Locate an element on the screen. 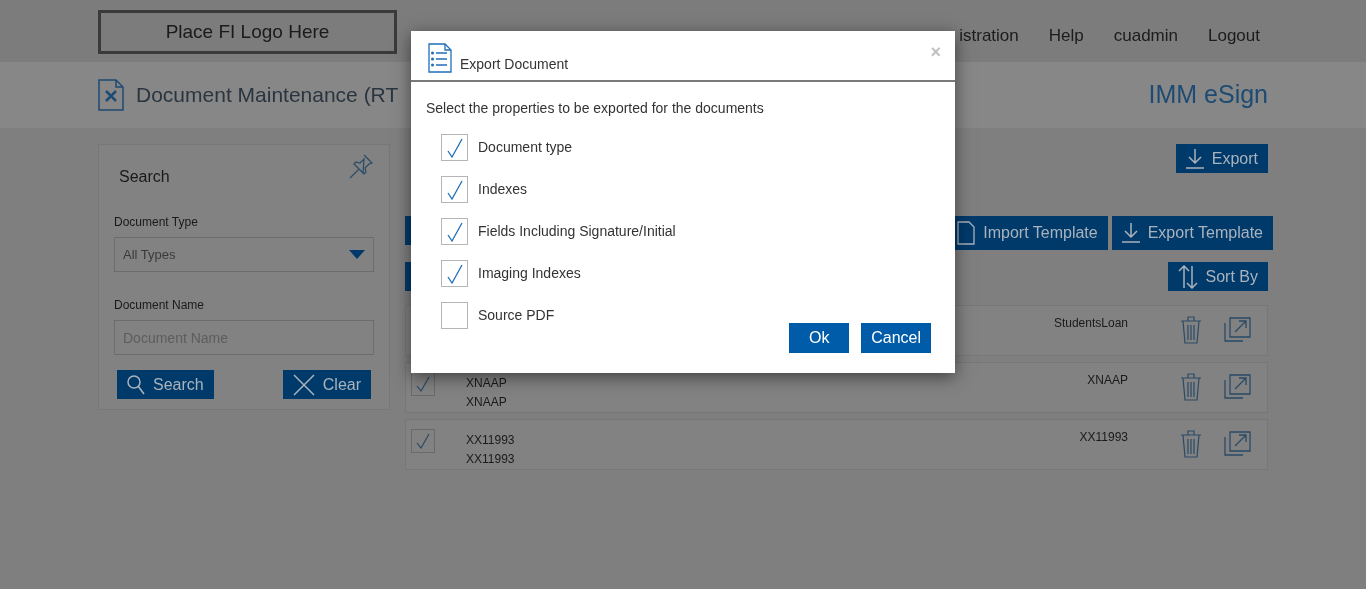  option-label: Imaging Indexes is located at coordinates (529, 273).